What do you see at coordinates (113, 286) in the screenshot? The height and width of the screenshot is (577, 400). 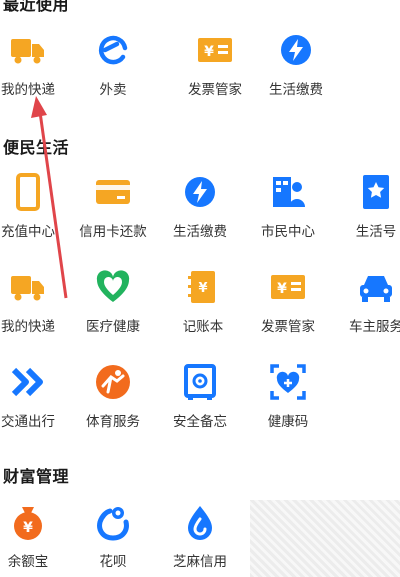 I see `medical-health-icon` at bounding box center [113, 286].